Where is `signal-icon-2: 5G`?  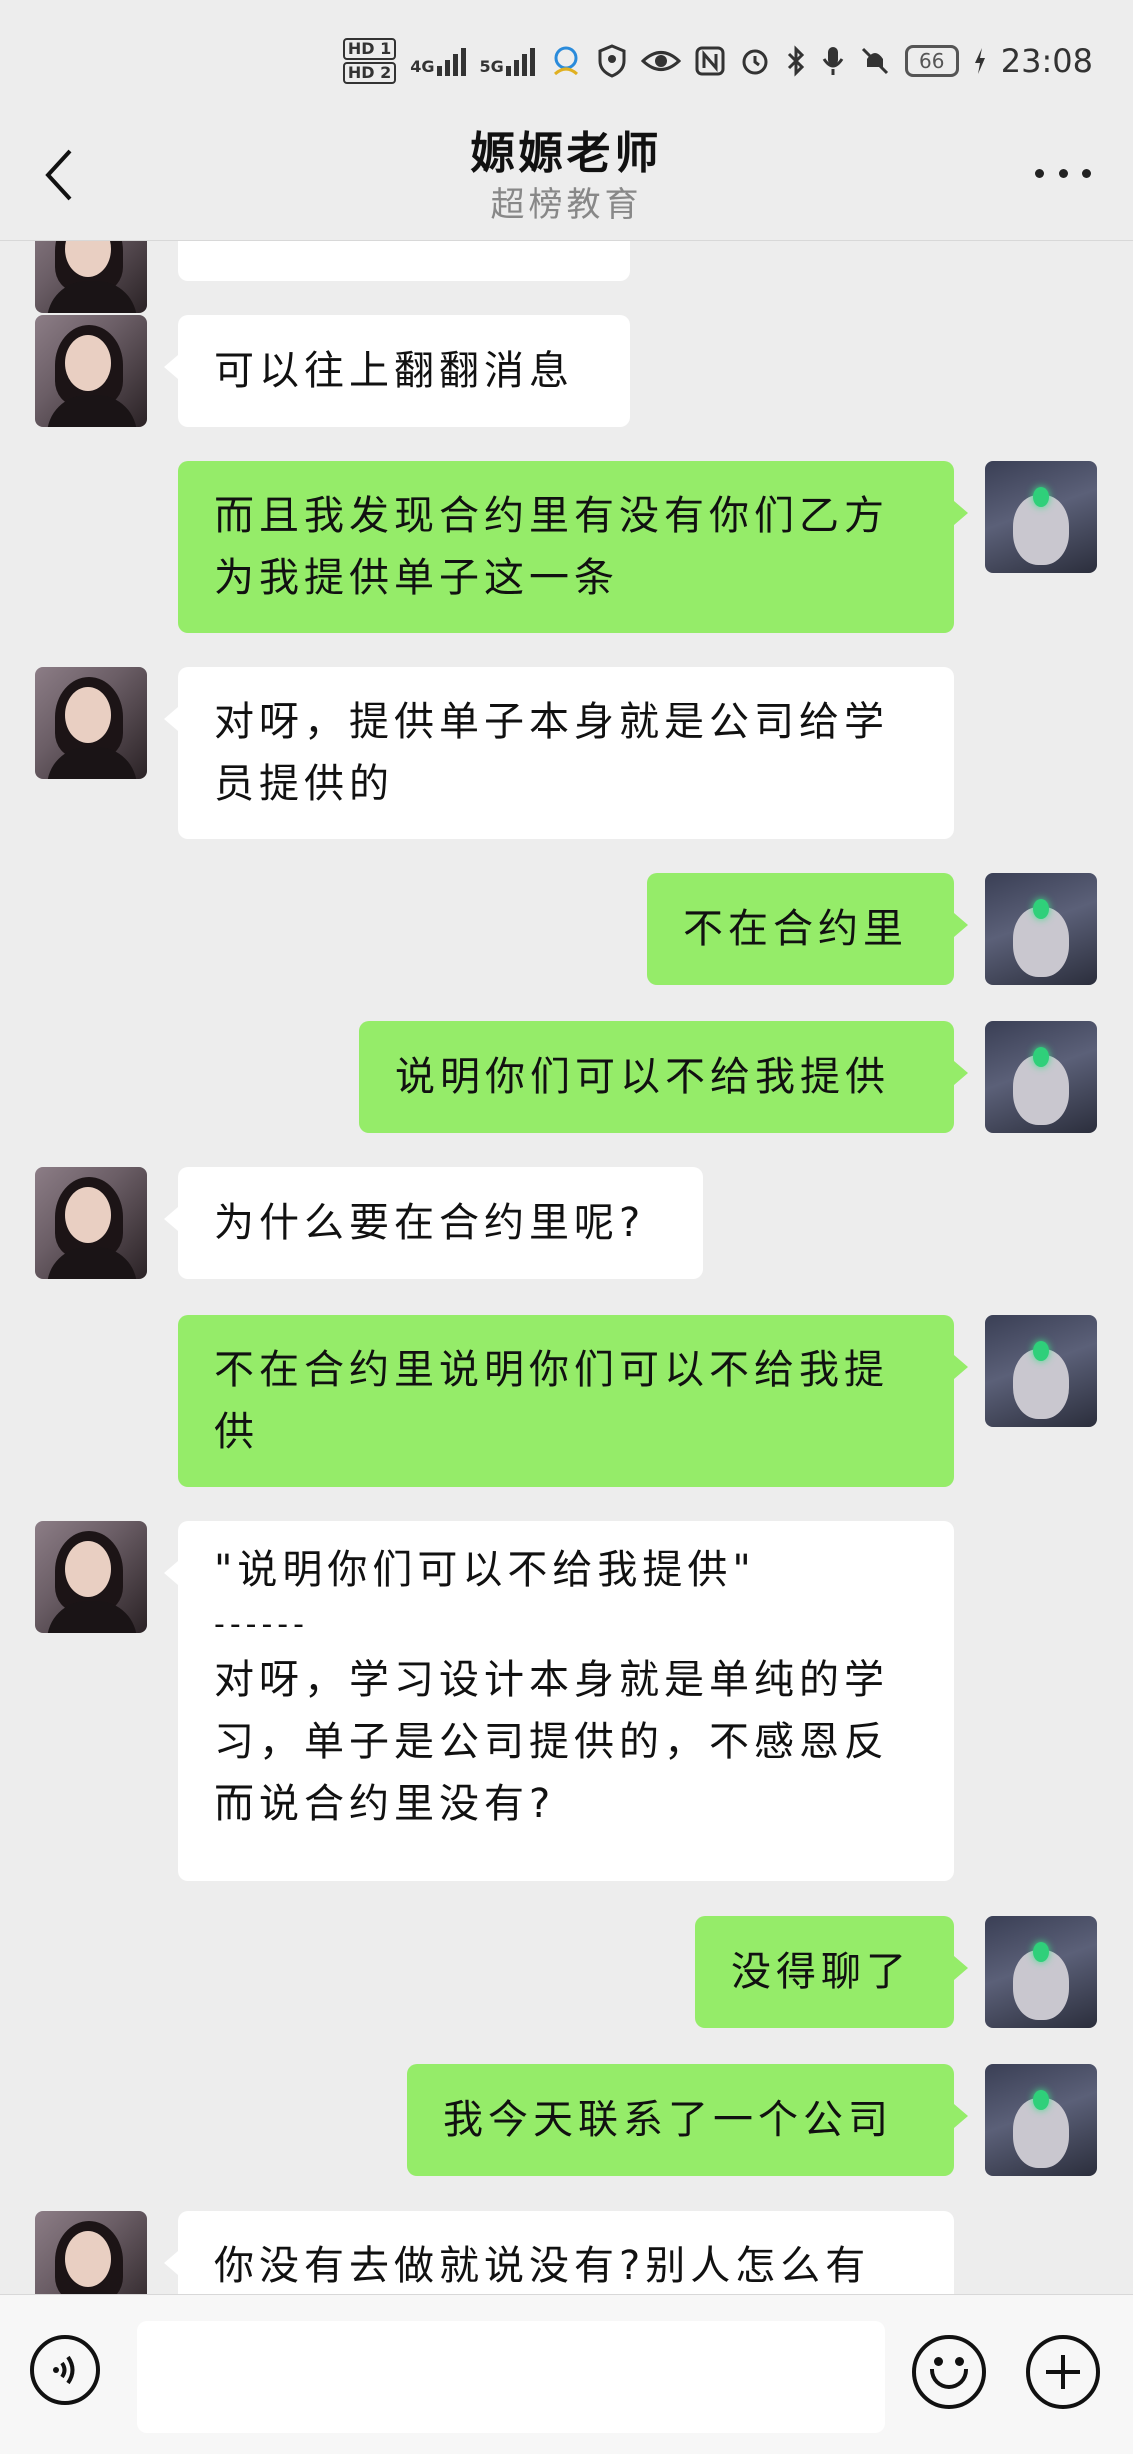 signal-icon-2: 5G is located at coordinates (507, 61).